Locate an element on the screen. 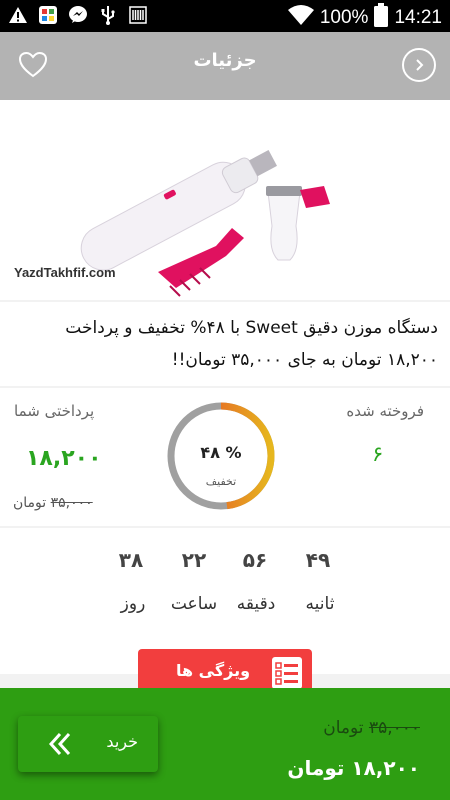 This screenshot has height=800, width=450. messenger-icon is located at coordinates (78, 15).